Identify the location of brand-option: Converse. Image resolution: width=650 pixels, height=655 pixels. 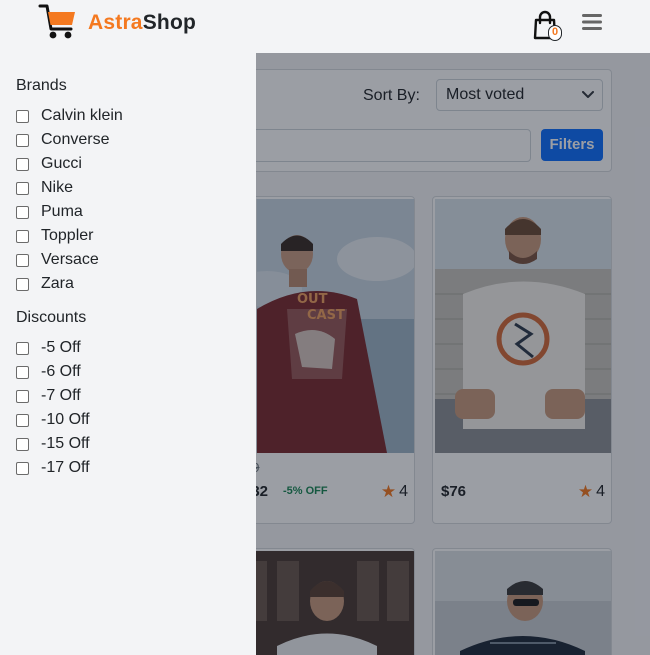
(62, 140).